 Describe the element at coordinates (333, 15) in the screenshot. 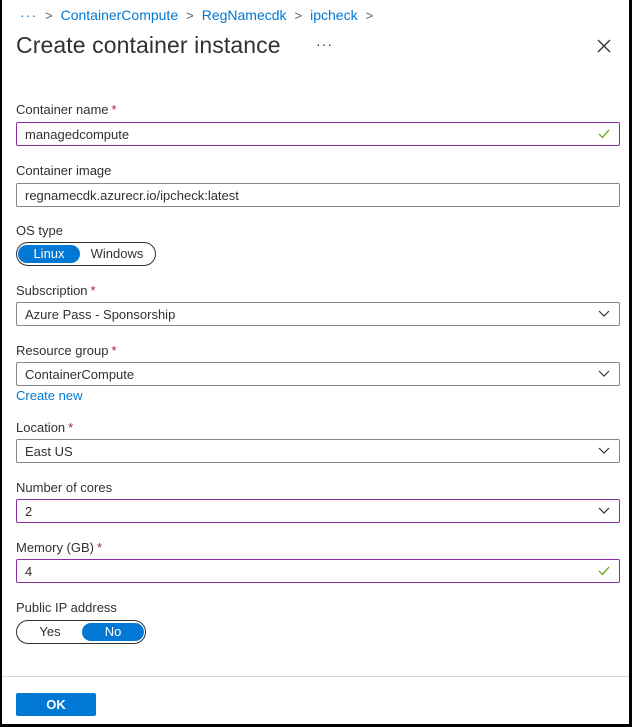

I see `breadcrumb-item-ipcheck: ipcheck` at that location.